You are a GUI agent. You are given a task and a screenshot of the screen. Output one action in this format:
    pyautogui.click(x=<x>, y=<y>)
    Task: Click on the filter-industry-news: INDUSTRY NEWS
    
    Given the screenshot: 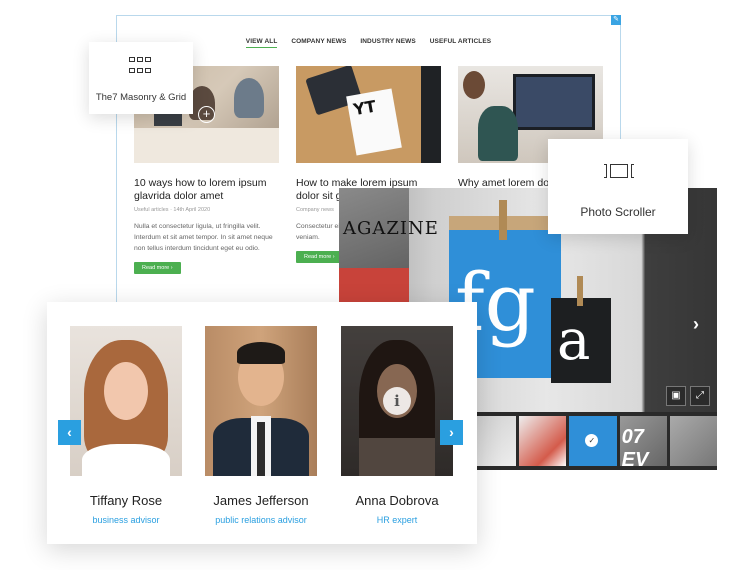 What is the action you would take?
    pyautogui.click(x=387, y=42)
    